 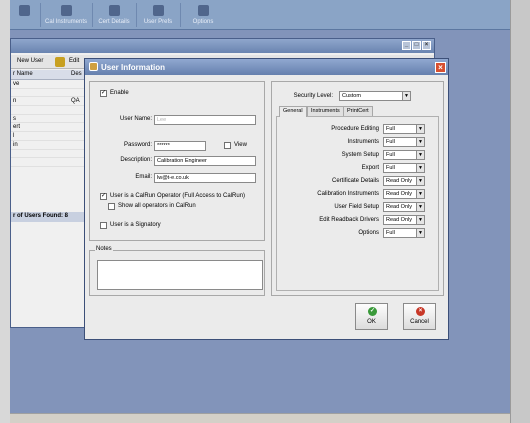 I want to click on password-label: Password:, so click(x=137, y=145).